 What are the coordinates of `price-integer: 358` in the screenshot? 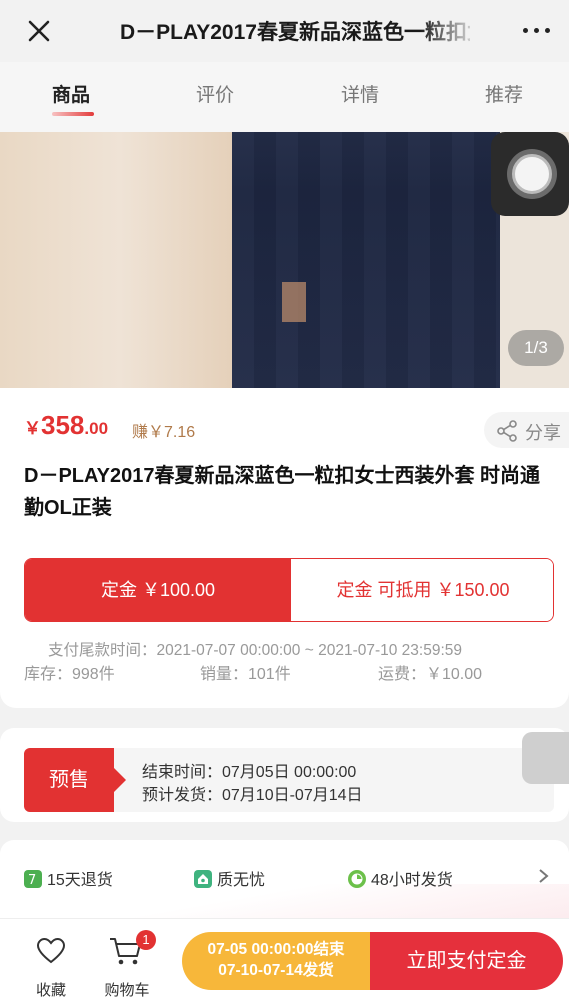 It's located at (63, 425).